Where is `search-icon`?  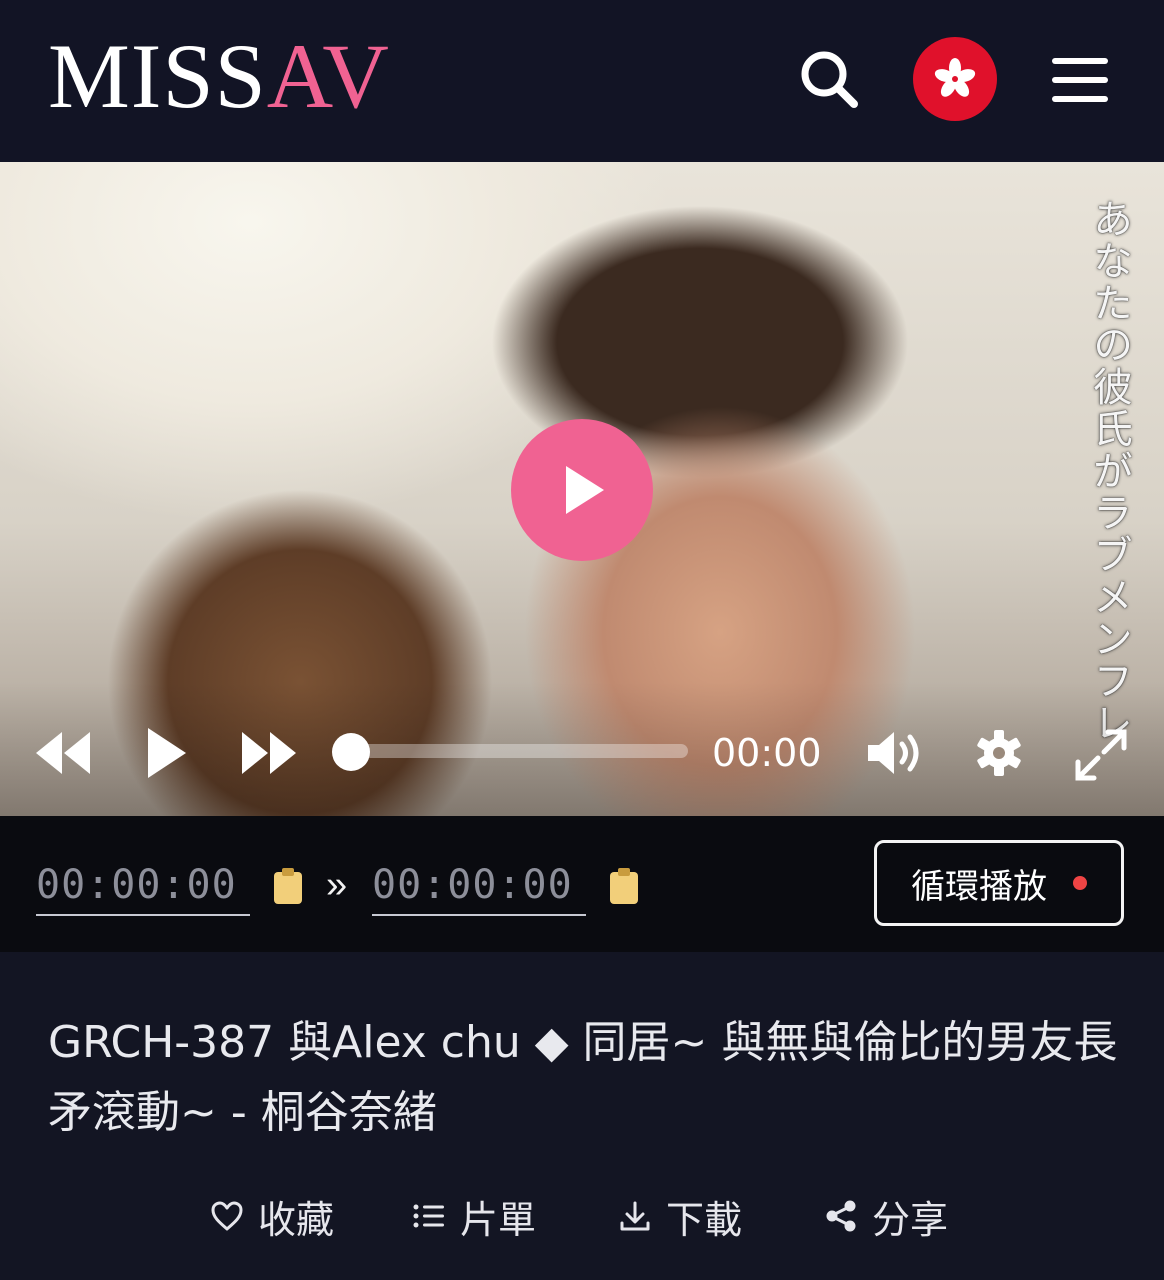 search-icon is located at coordinates (830, 80).